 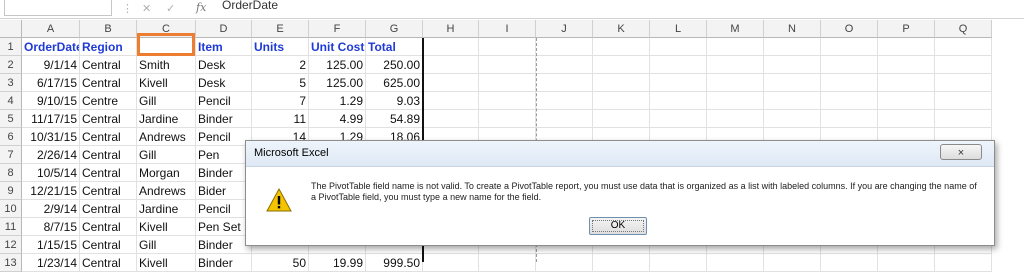 I want to click on cell-h13, so click(x=451, y=263).